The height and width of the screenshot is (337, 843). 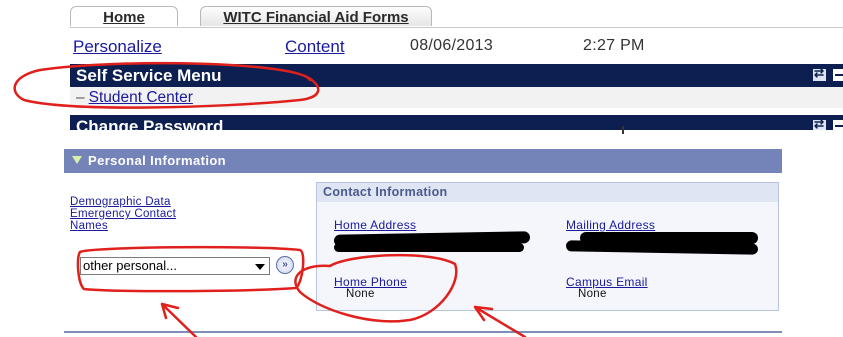 I want to click on go-button-label: », so click(x=285, y=264).